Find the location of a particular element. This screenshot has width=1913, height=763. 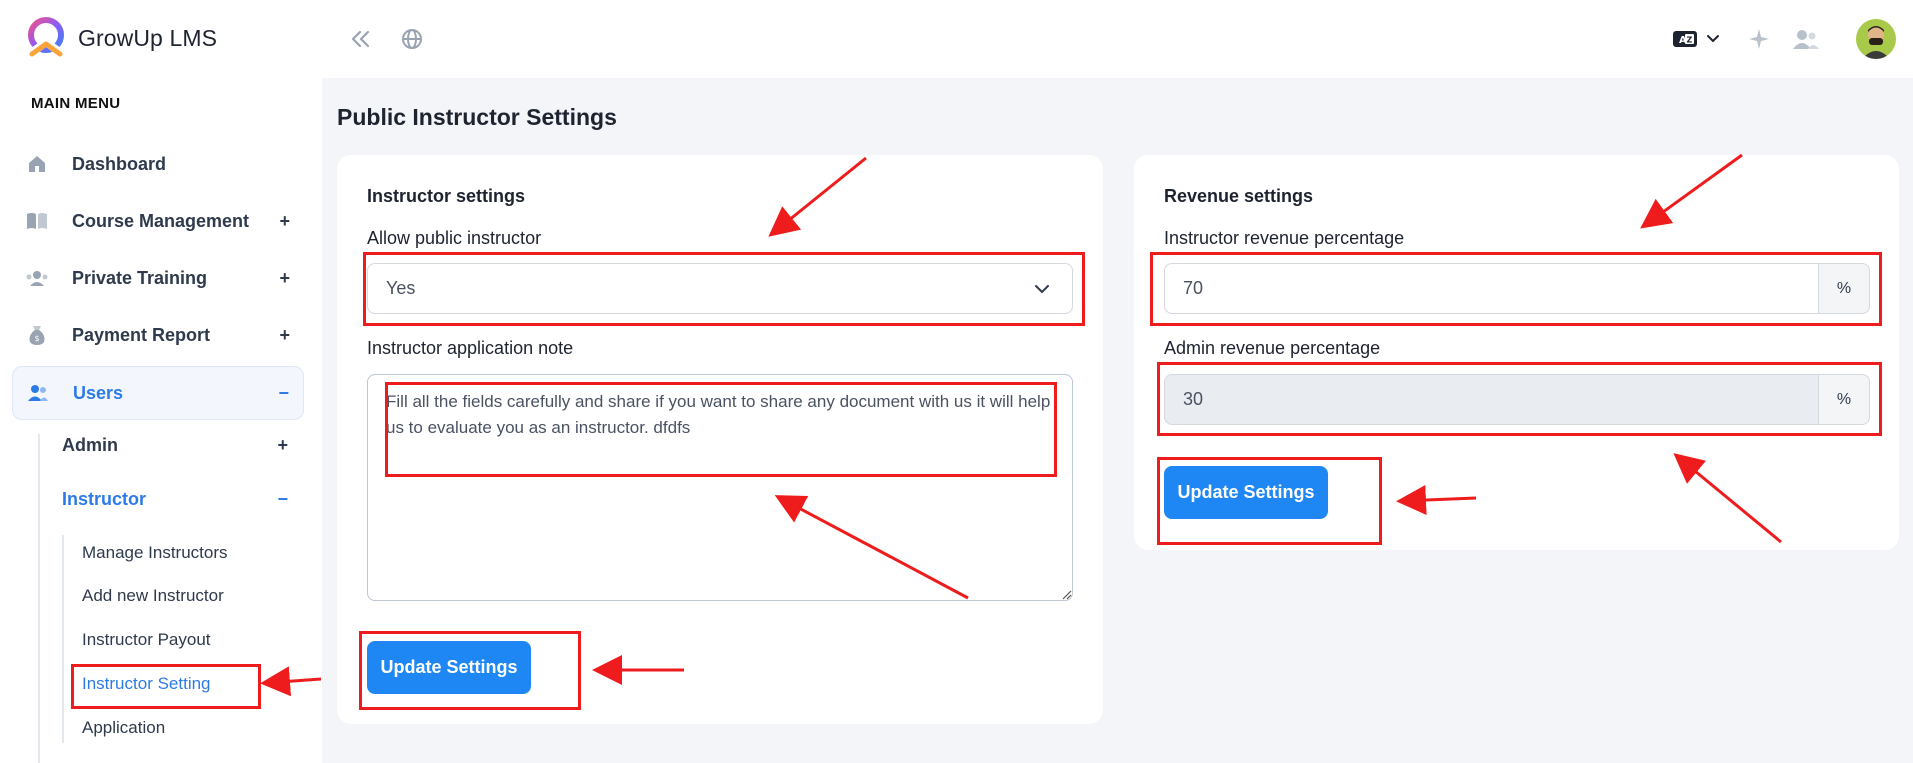

sidebar-item-label: Users is located at coordinates (98, 392).